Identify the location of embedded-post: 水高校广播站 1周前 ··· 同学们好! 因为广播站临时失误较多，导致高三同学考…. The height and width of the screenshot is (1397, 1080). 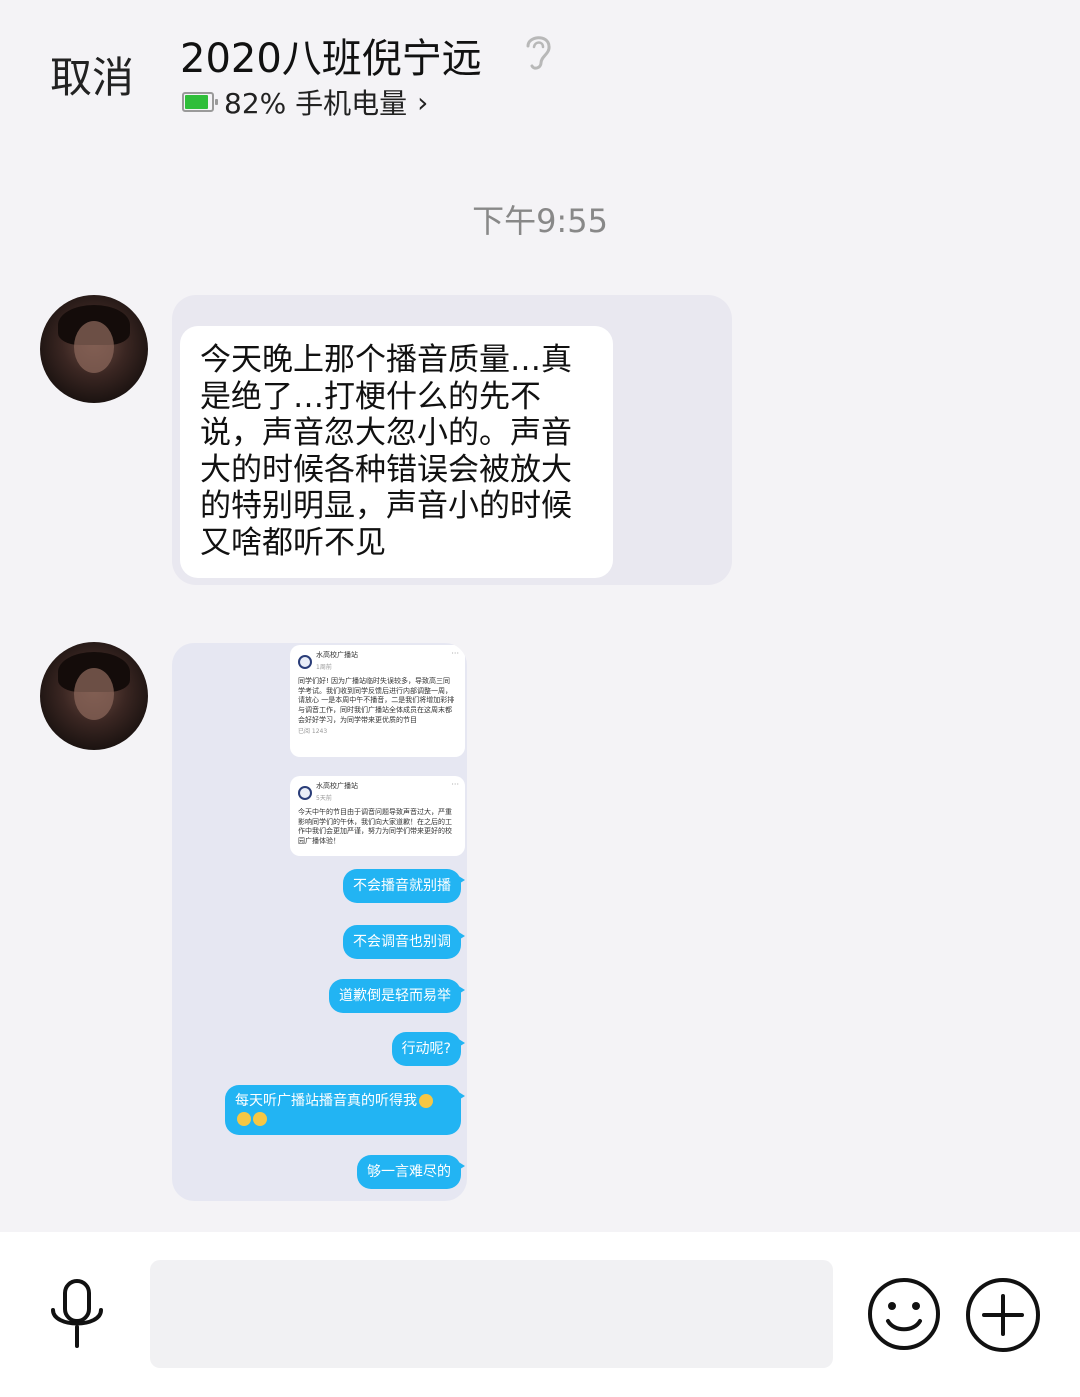
(377, 701).